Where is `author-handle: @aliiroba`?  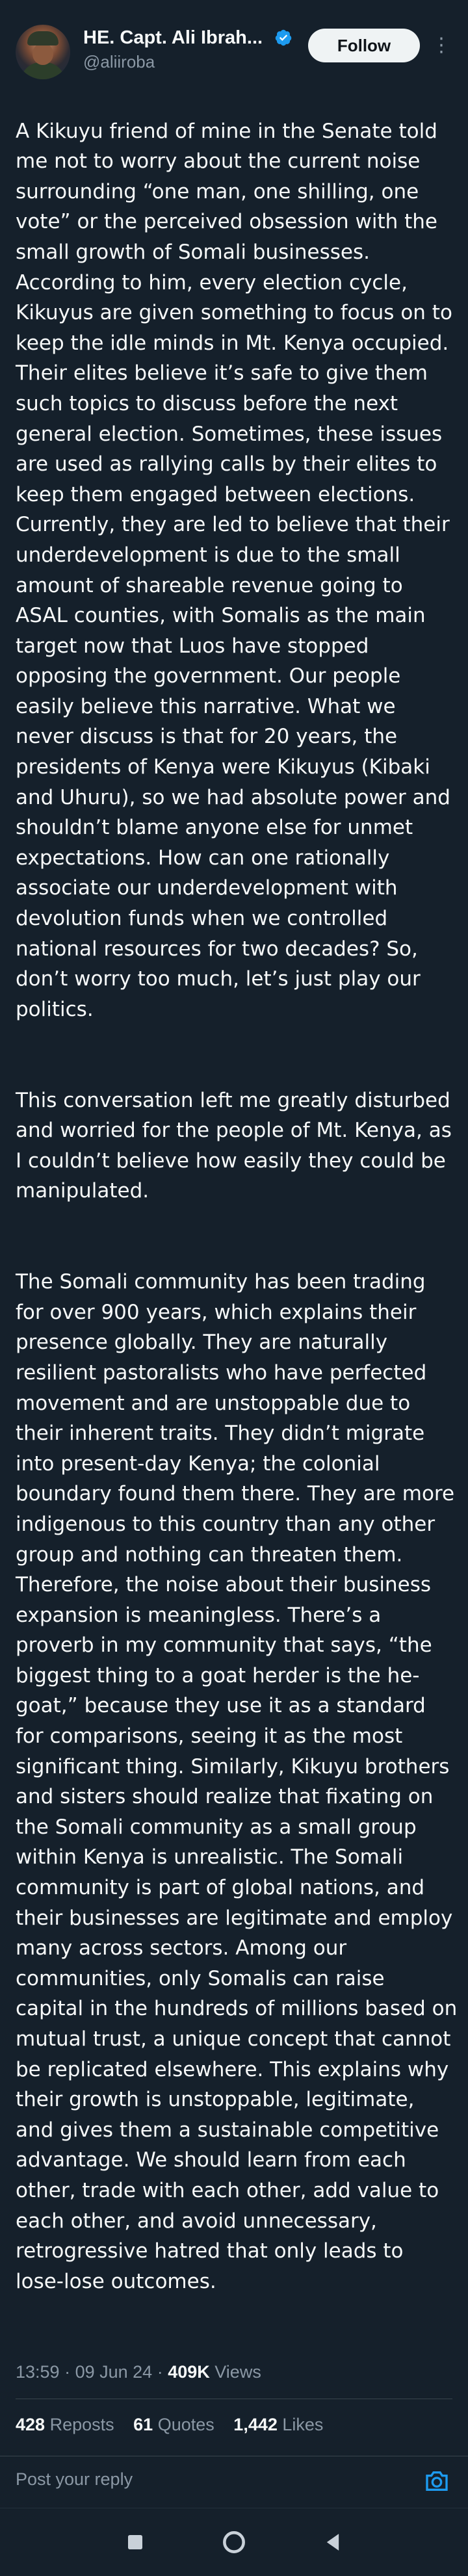
author-handle: @aliiroba is located at coordinates (119, 62).